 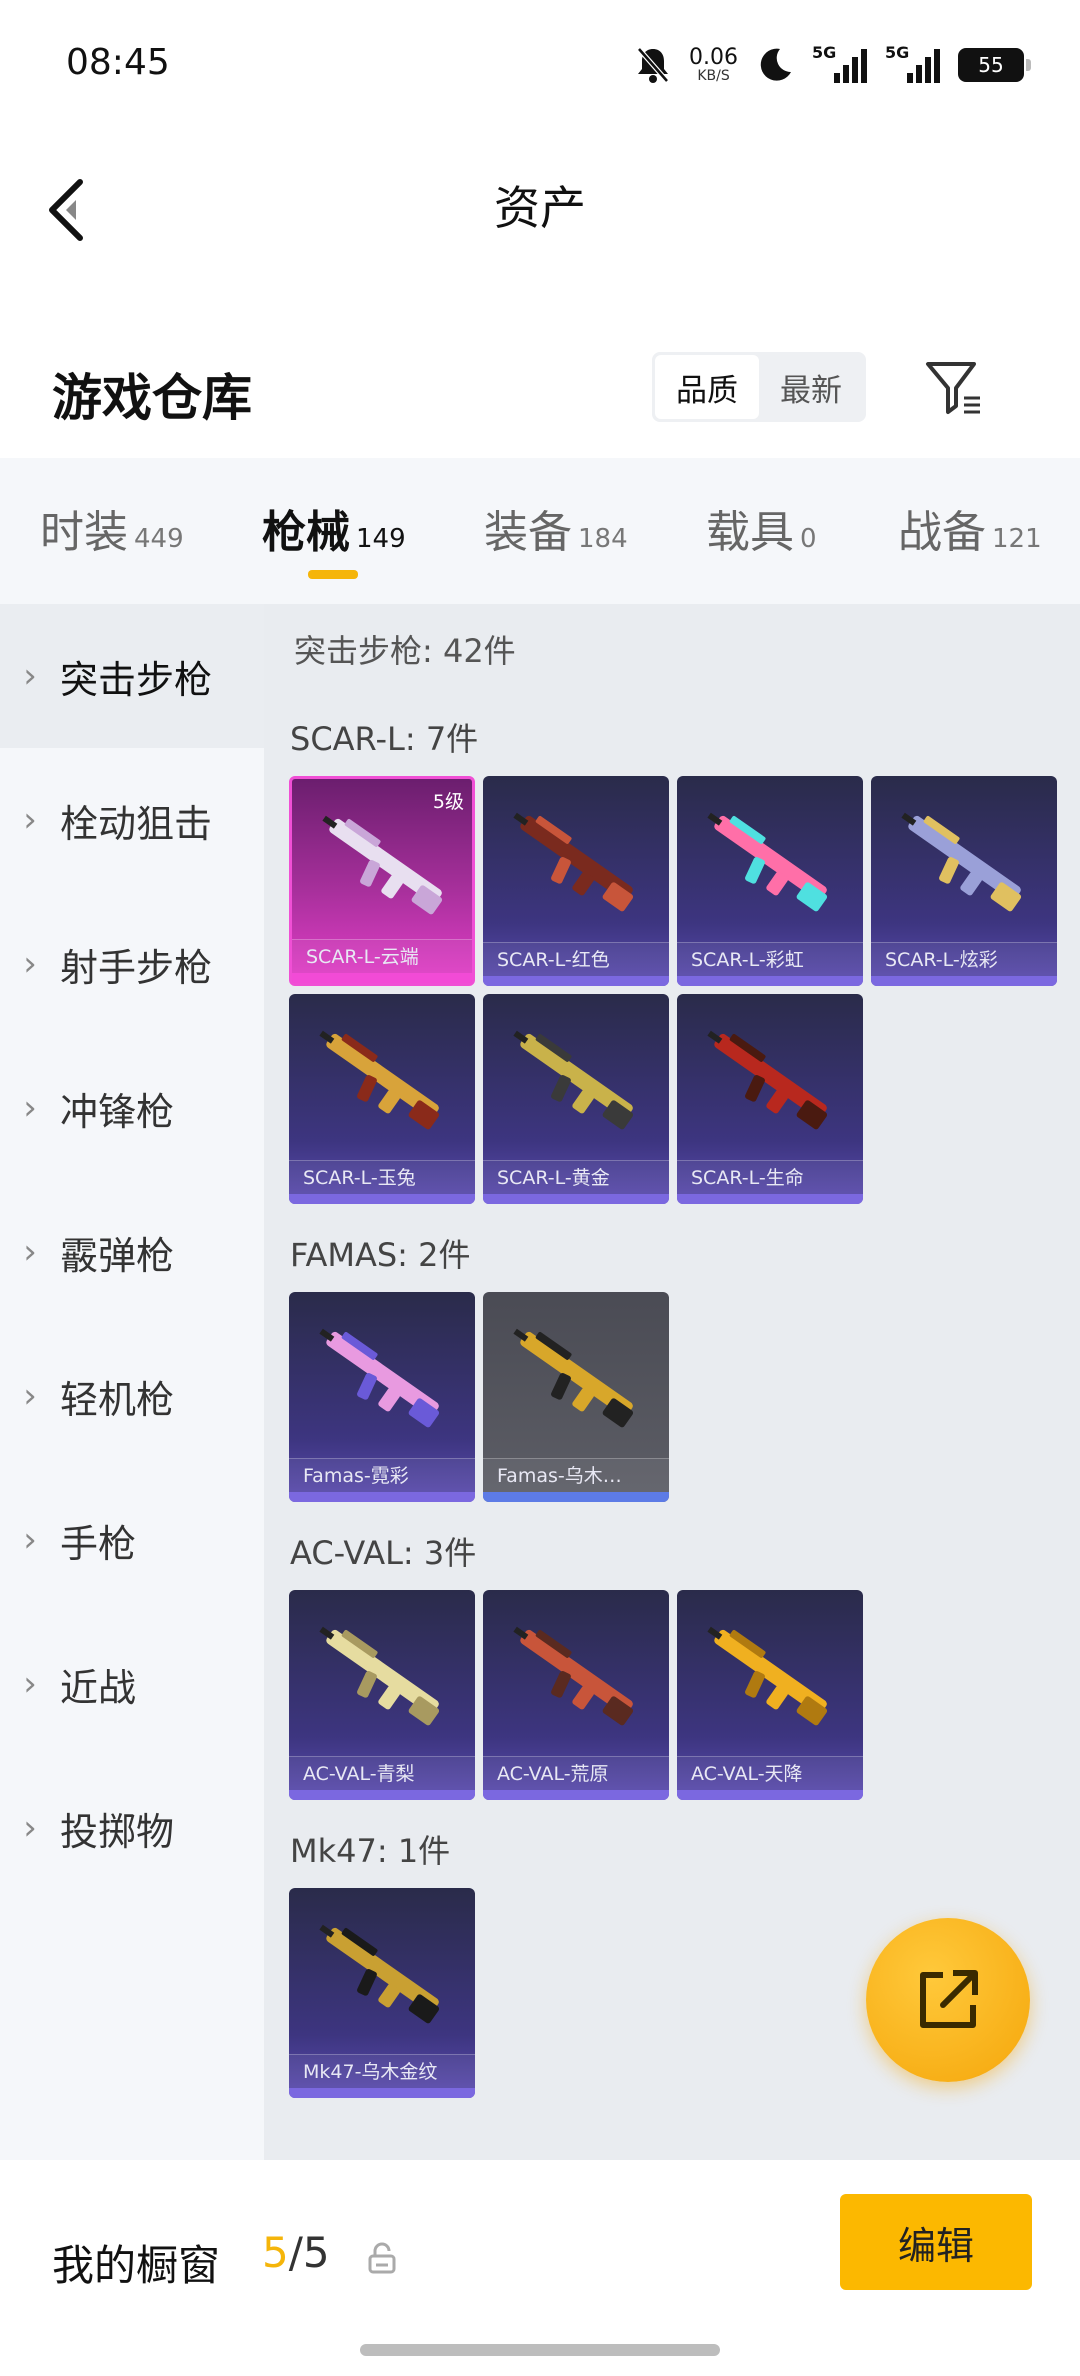 What do you see at coordinates (775, 64) in the screenshot?
I see `moon-icon` at bounding box center [775, 64].